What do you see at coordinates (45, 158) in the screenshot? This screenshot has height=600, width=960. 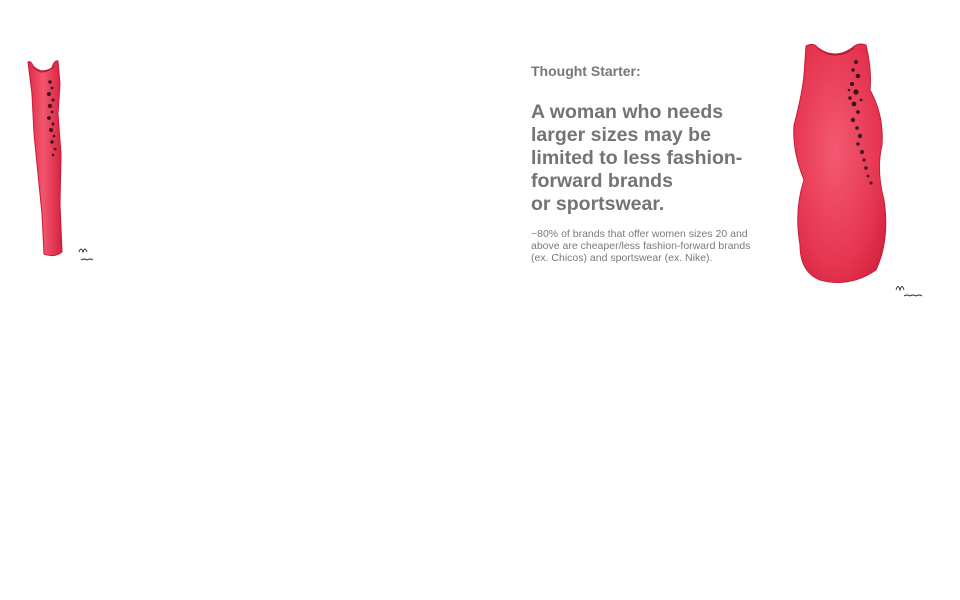 I see `slim-dress-shape` at bounding box center [45, 158].